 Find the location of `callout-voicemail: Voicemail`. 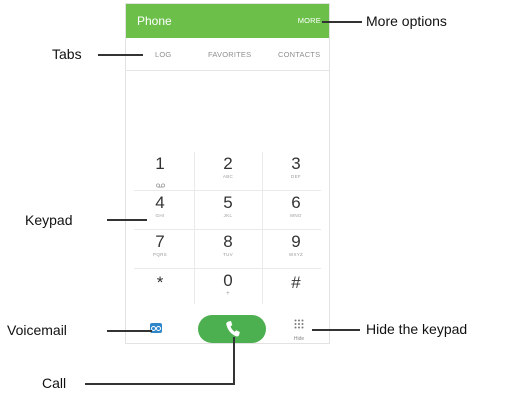

callout-voicemail: Voicemail is located at coordinates (37, 330).